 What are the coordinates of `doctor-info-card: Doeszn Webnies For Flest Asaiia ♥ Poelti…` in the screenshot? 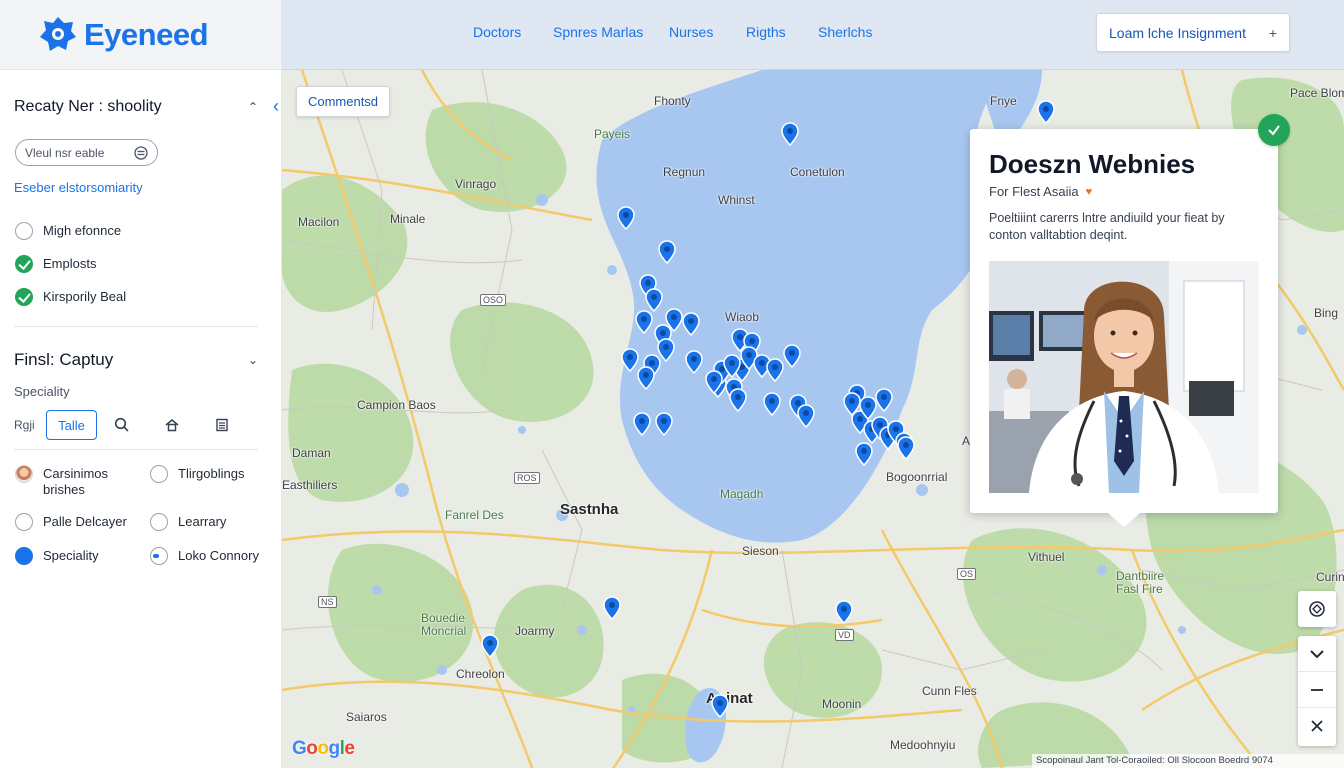 It's located at (1124, 328).